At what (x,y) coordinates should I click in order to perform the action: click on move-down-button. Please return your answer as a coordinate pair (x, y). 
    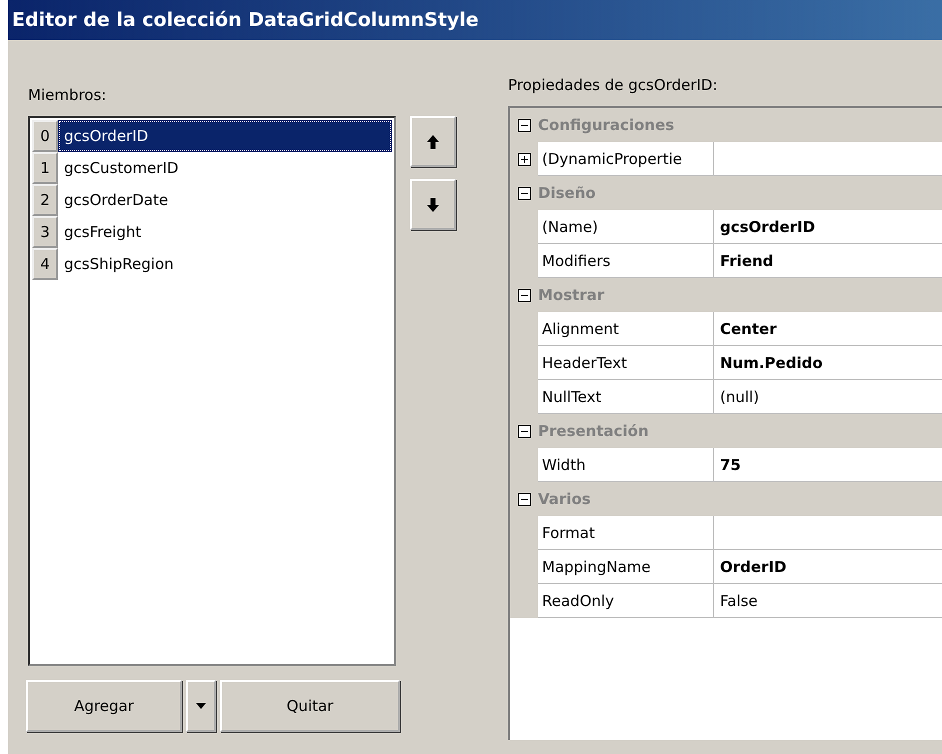
    Looking at the image, I should click on (433, 204).